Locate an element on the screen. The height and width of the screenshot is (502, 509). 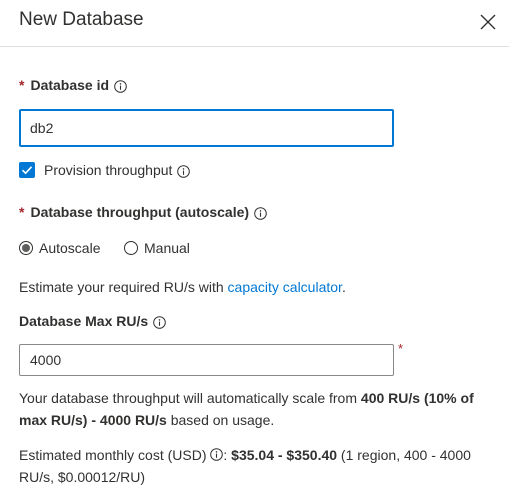
manual-label: Manual is located at coordinates (167, 248).